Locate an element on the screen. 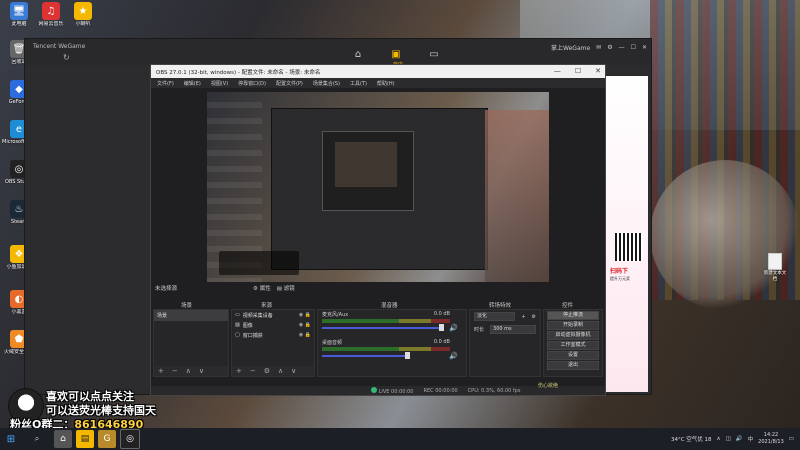 This screenshot has height=450, width=800. volume-icon: 🔊 is located at coordinates (739, 439).